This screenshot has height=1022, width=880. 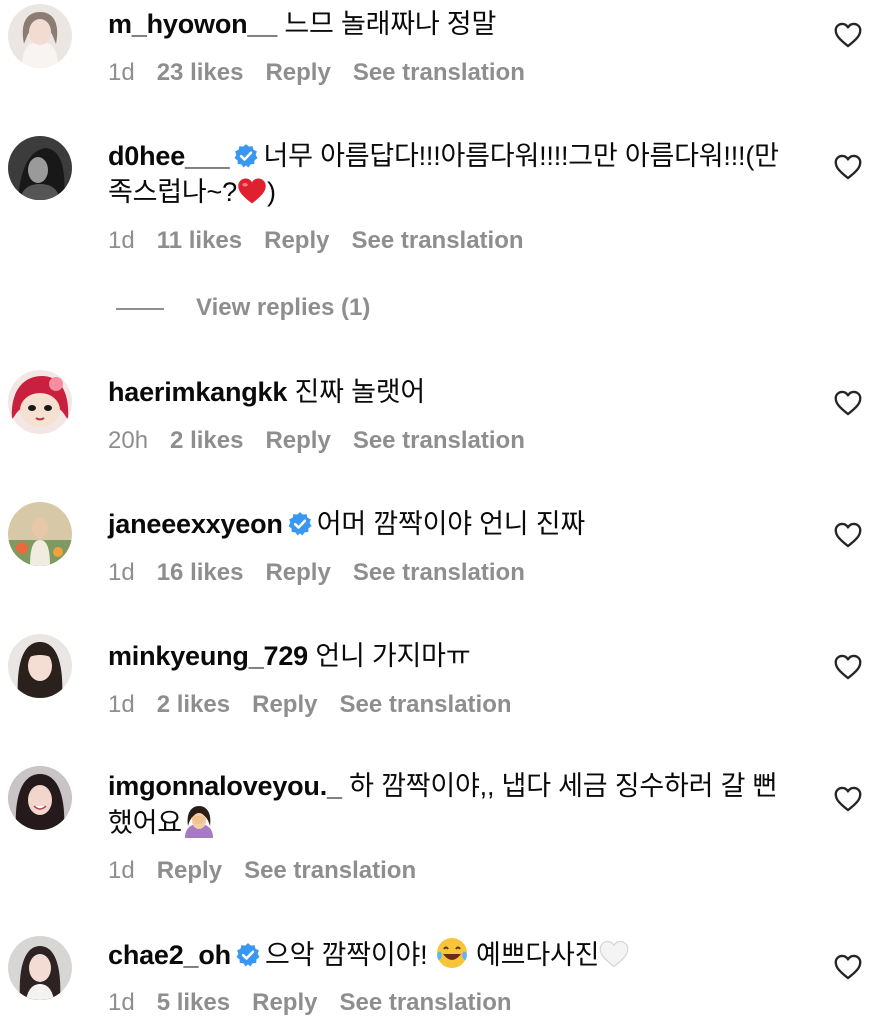 I want to click on comment-username: haerimkangkk, so click(x=197, y=392).